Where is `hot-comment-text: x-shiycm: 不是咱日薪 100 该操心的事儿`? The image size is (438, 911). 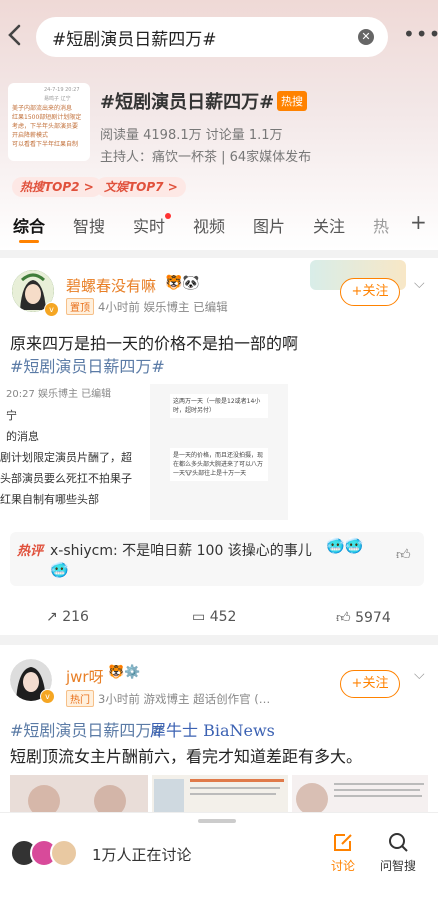
hot-comment-text: x-shiycm: 不是咱日薪 100 该操心的事儿 is located at coordinates (181, 551).